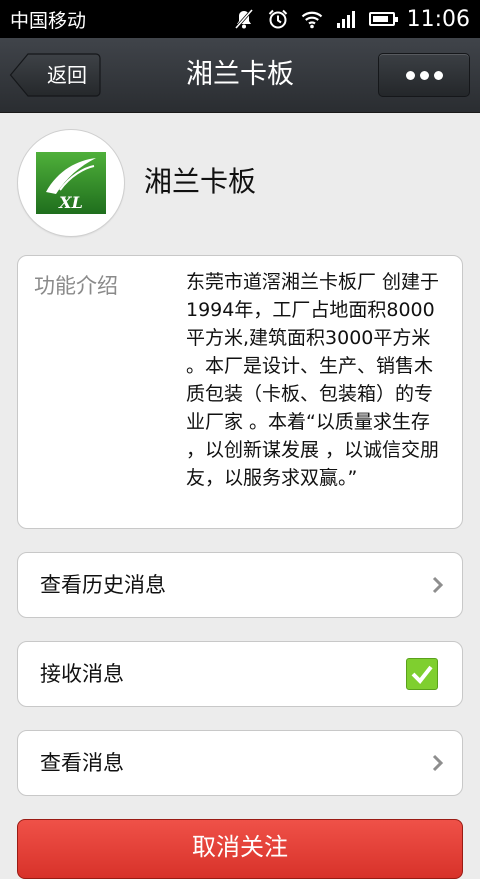 The width and height of the screenshot is (480, 879). I want to click on back-button: 返回, so click(55, 75).